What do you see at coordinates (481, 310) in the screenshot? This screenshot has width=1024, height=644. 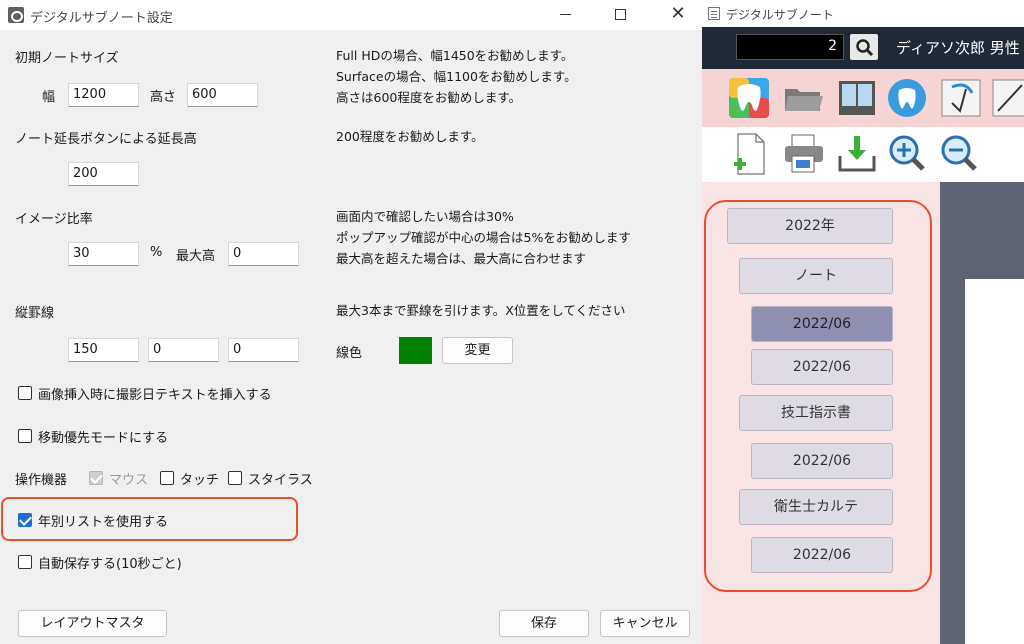 I see `vertical-rules-hint: 最大3本まで罫線を引けます。X位置をしてください` at bounding box center [481, 310].